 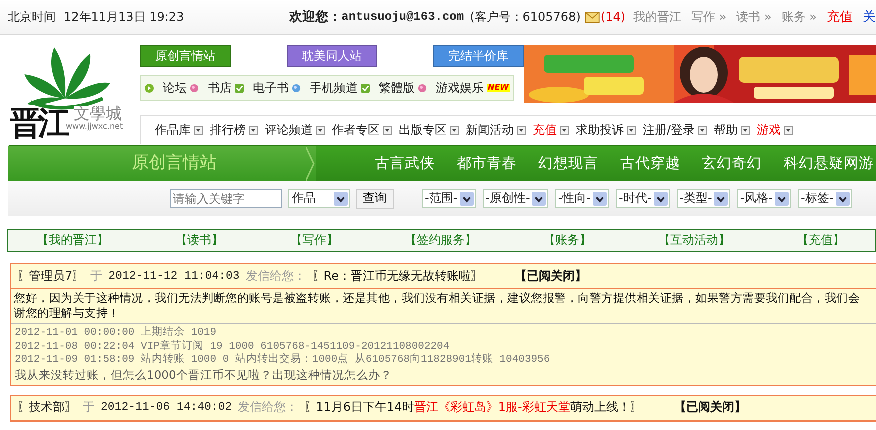 What do you see at coordinates (600, 130) in the screenshot?
I see `nav-link: 求助投诉` at bounding box center [600, 130].